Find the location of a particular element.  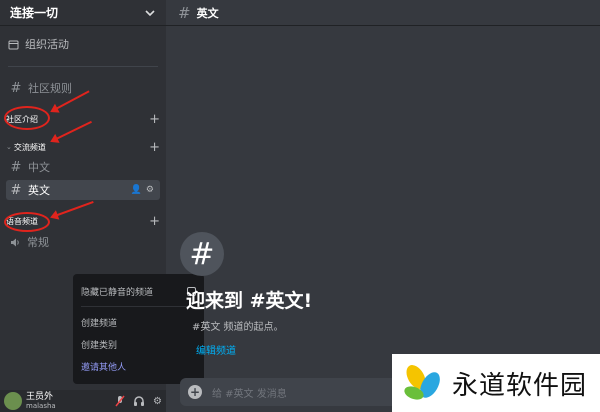

create-channel-item: 创建频道 is located at coordinates (138, 322).